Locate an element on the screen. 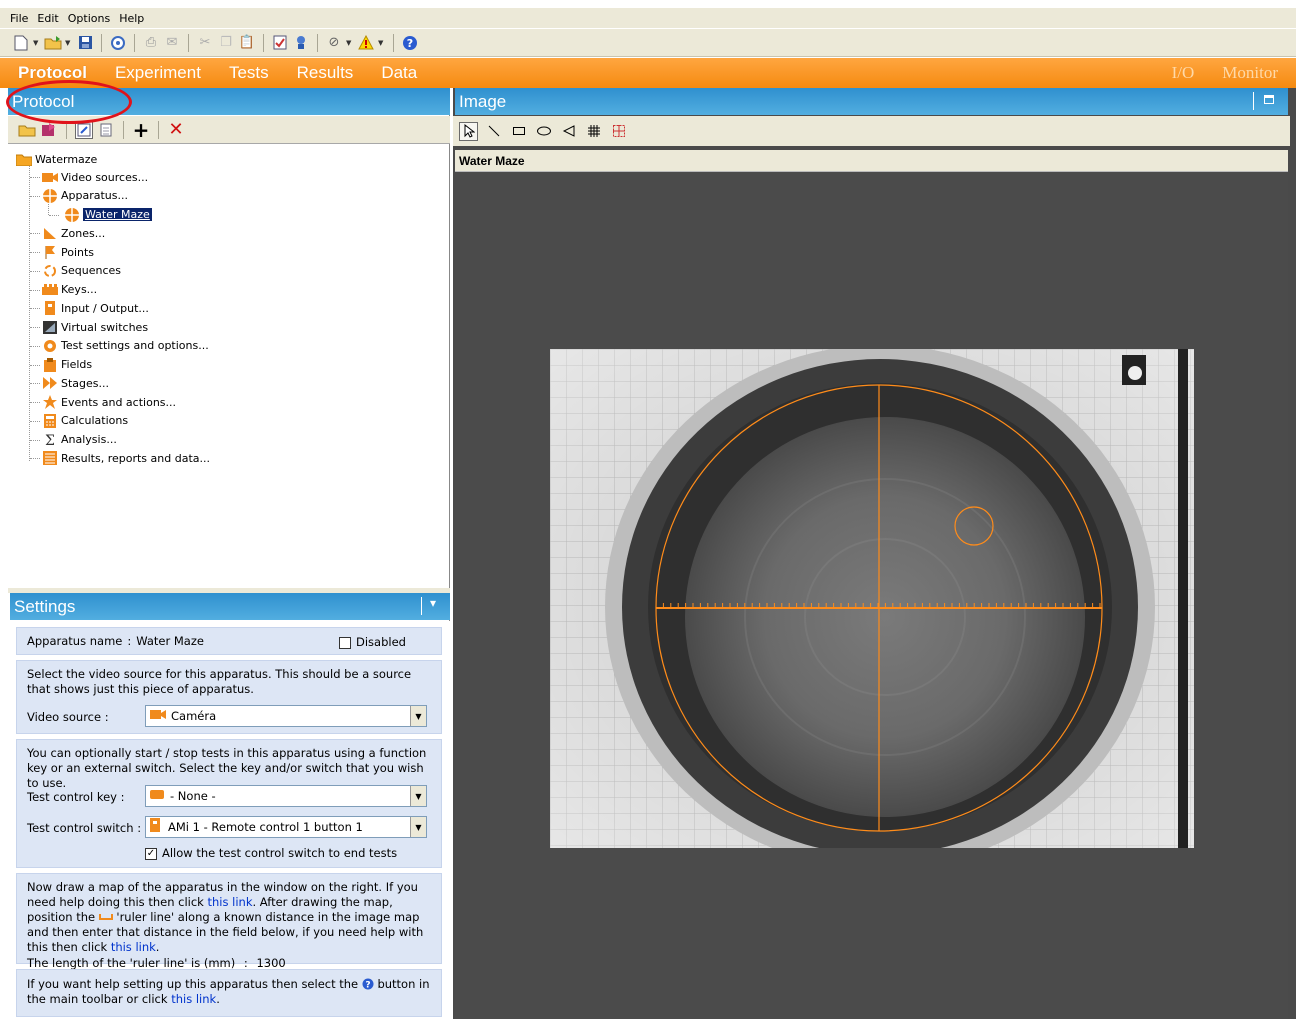 The width and height of the screenshot is (1296, 1019). options-icon: ⊘ is located at coordinates (334, 43).